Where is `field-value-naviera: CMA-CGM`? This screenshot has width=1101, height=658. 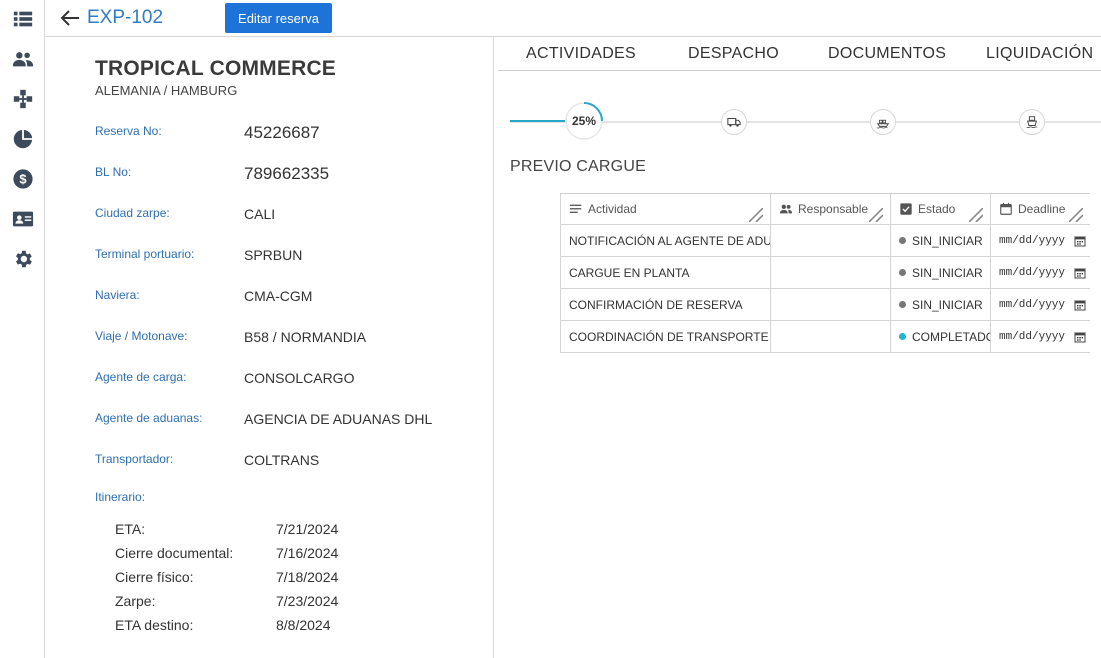
field-value-naviera: CMA-CGM is located at coordinates (278, 296).